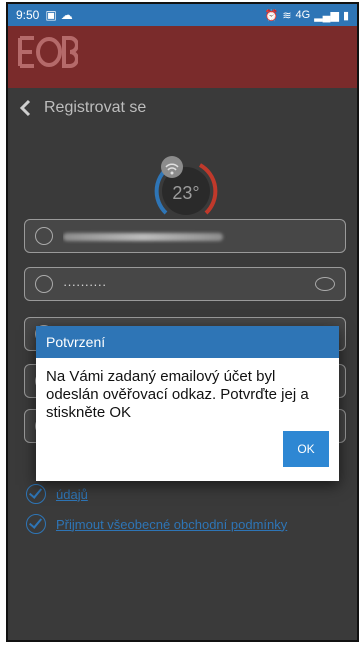 The width and height of the screenshot is (364, 646). I want to click on network-label: 4G, so click(303, 15).